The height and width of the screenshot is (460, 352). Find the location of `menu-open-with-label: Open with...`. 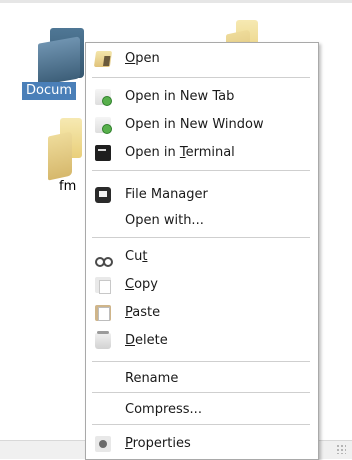

menu-open-with-label: Open with... is located at coordinates (164, 220).